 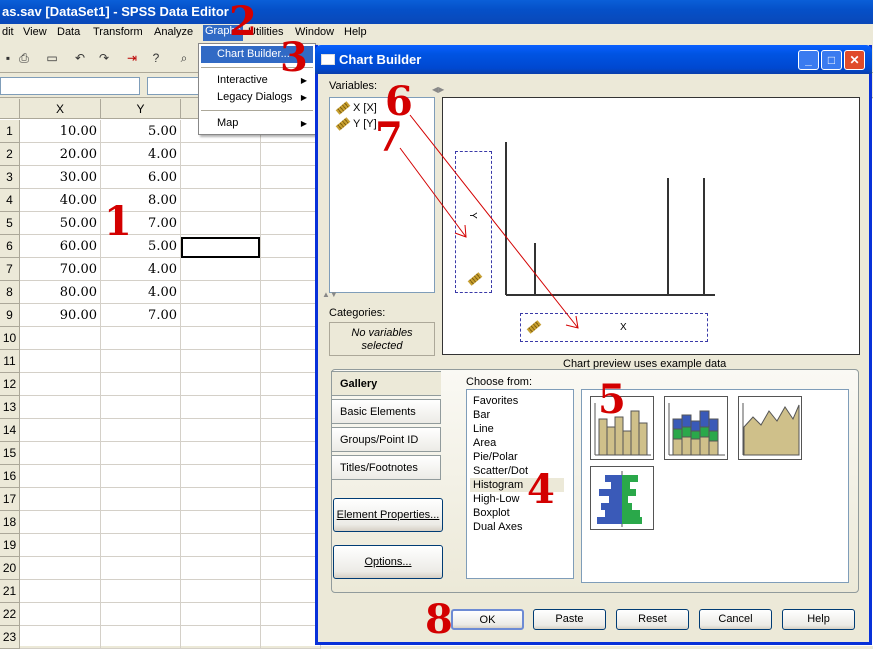 I want to click on chart-type-pie-polar: Pie/Polar, so click(x=495, y=457).